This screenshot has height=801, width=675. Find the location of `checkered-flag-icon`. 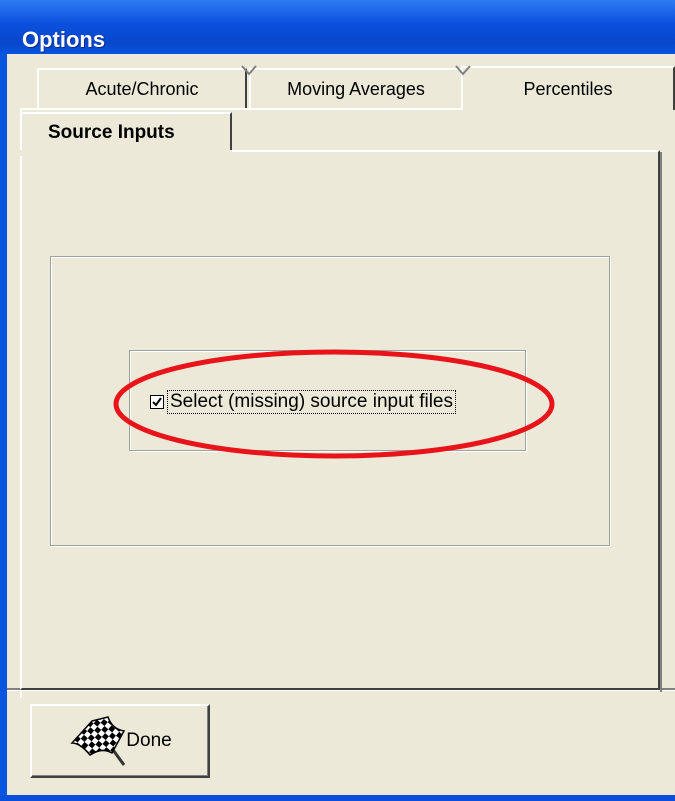

checkered-flag-icon is located at coordinates (98, 741).